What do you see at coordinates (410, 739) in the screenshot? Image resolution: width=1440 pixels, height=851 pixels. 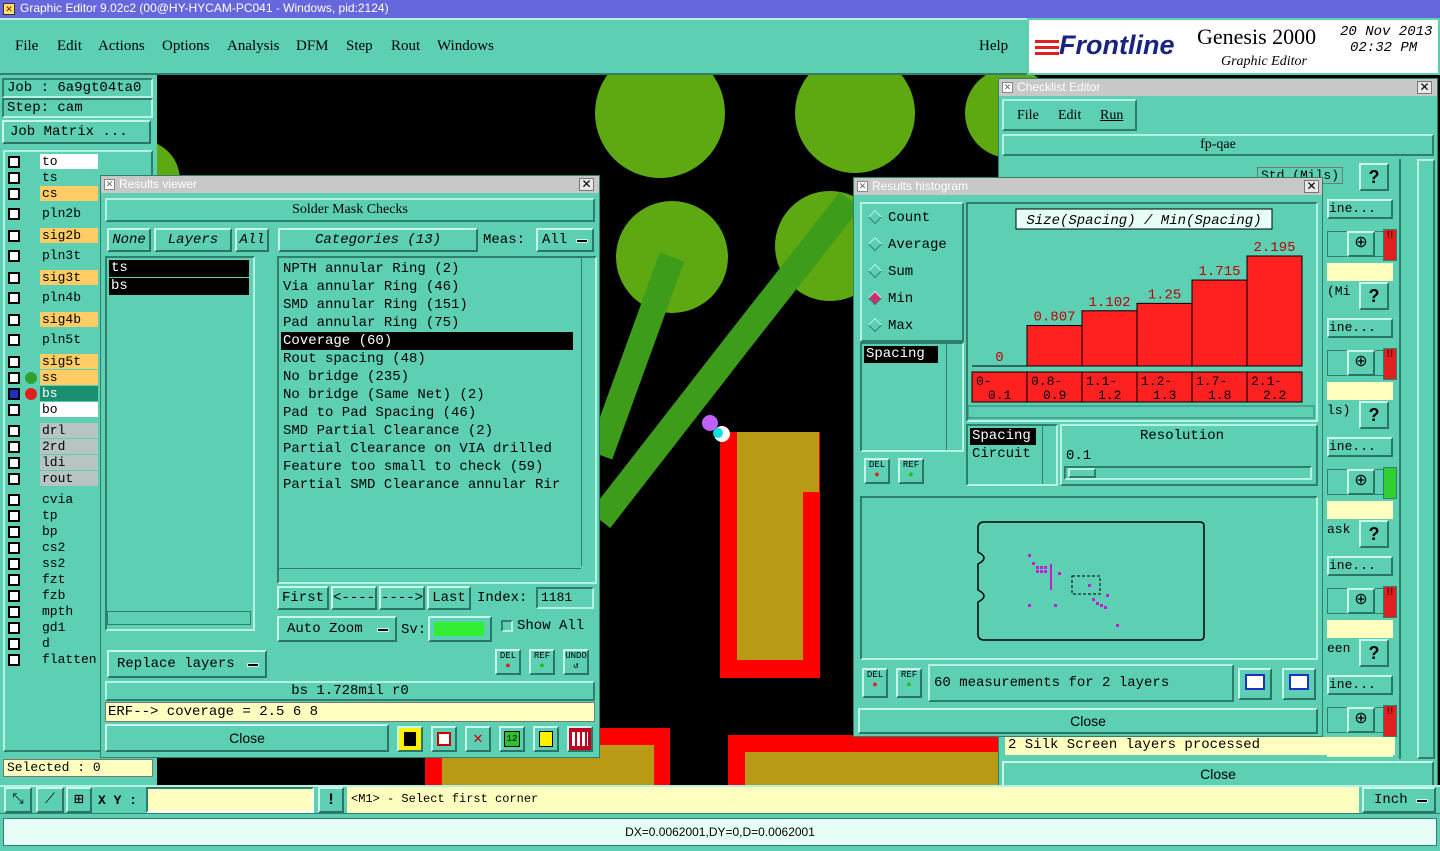 I see `flag-icon` at bounding box center [410, 739].